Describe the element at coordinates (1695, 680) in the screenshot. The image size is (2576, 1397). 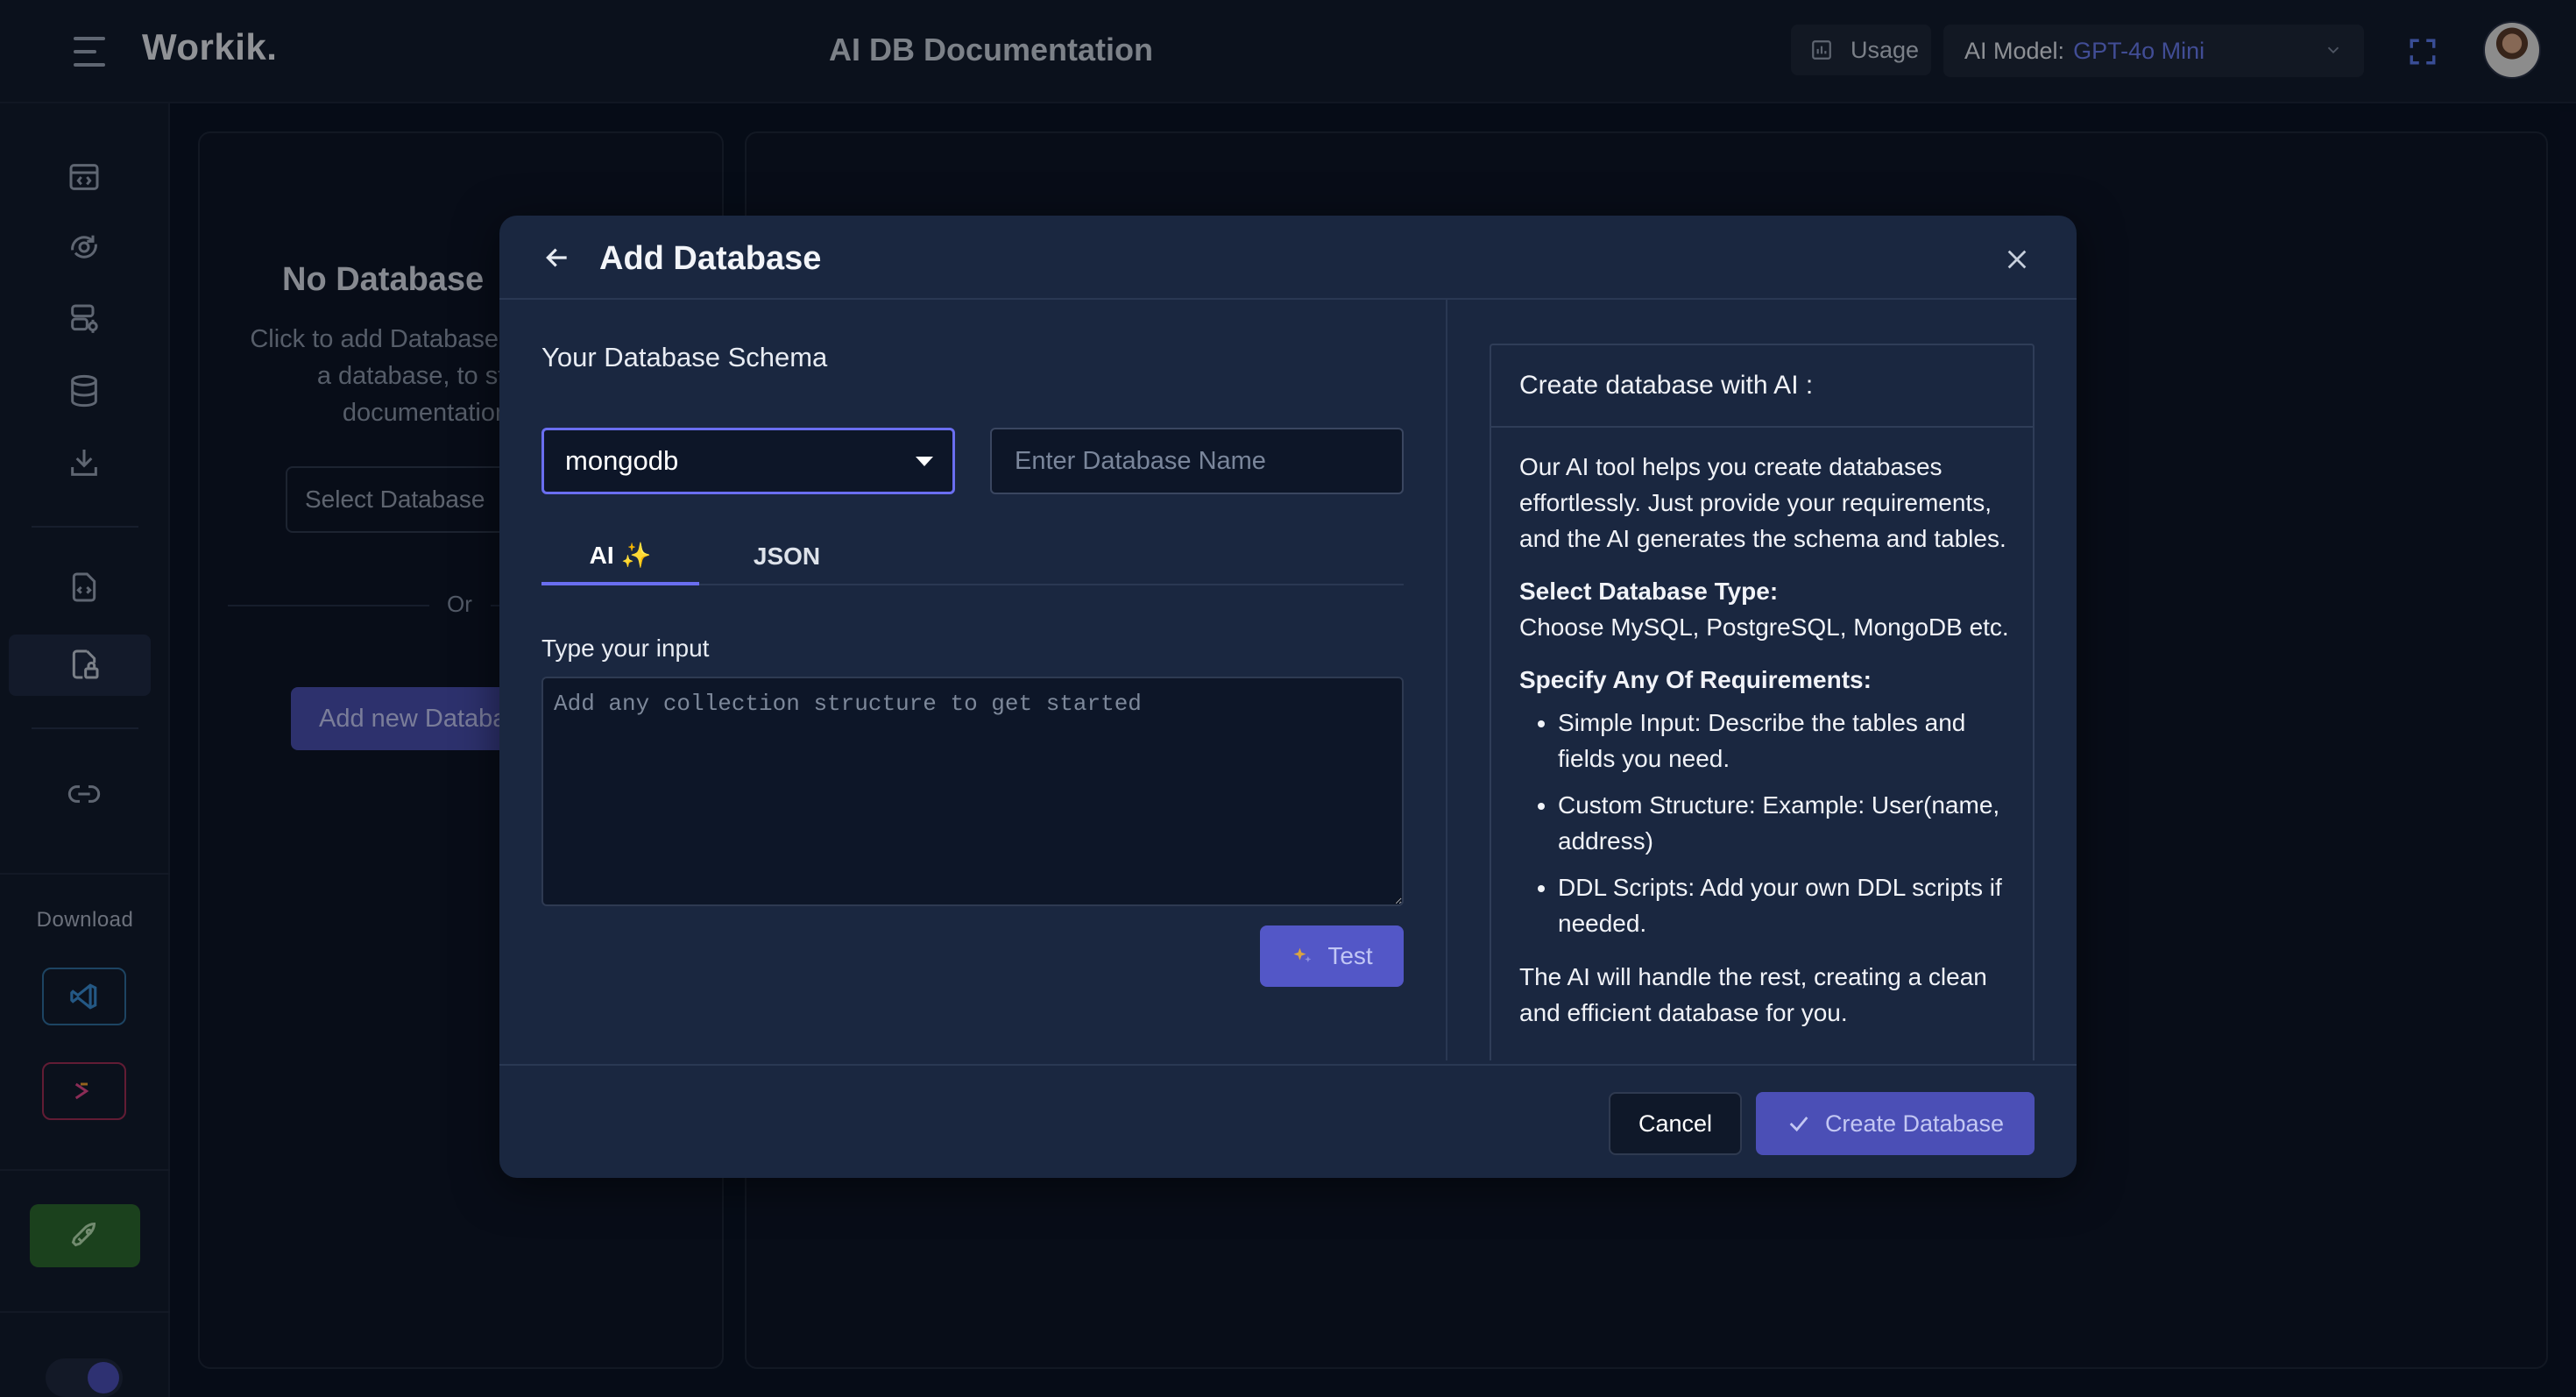
I see `info-req-heading: Specify Any Of Requirements:` at that location.